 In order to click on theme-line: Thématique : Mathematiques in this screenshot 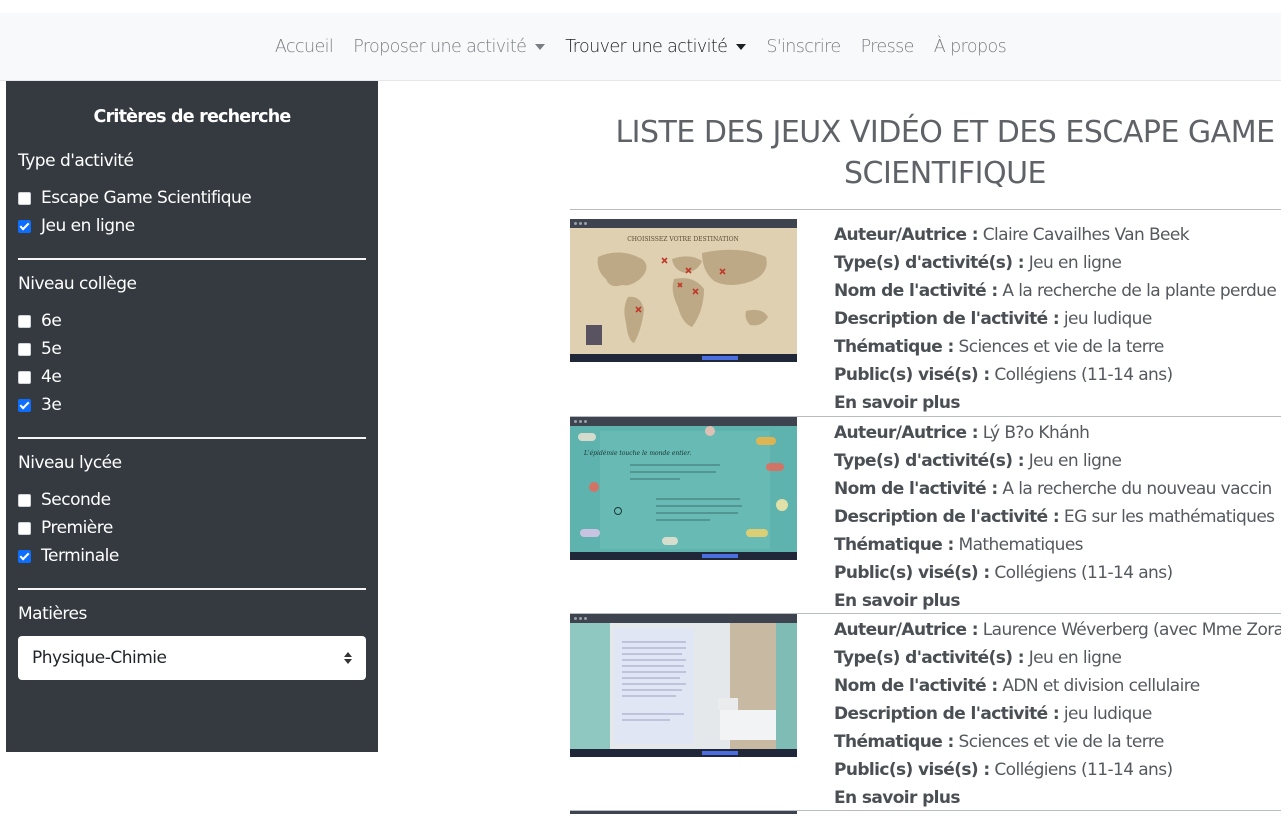, I will do `click(959, 545)`.